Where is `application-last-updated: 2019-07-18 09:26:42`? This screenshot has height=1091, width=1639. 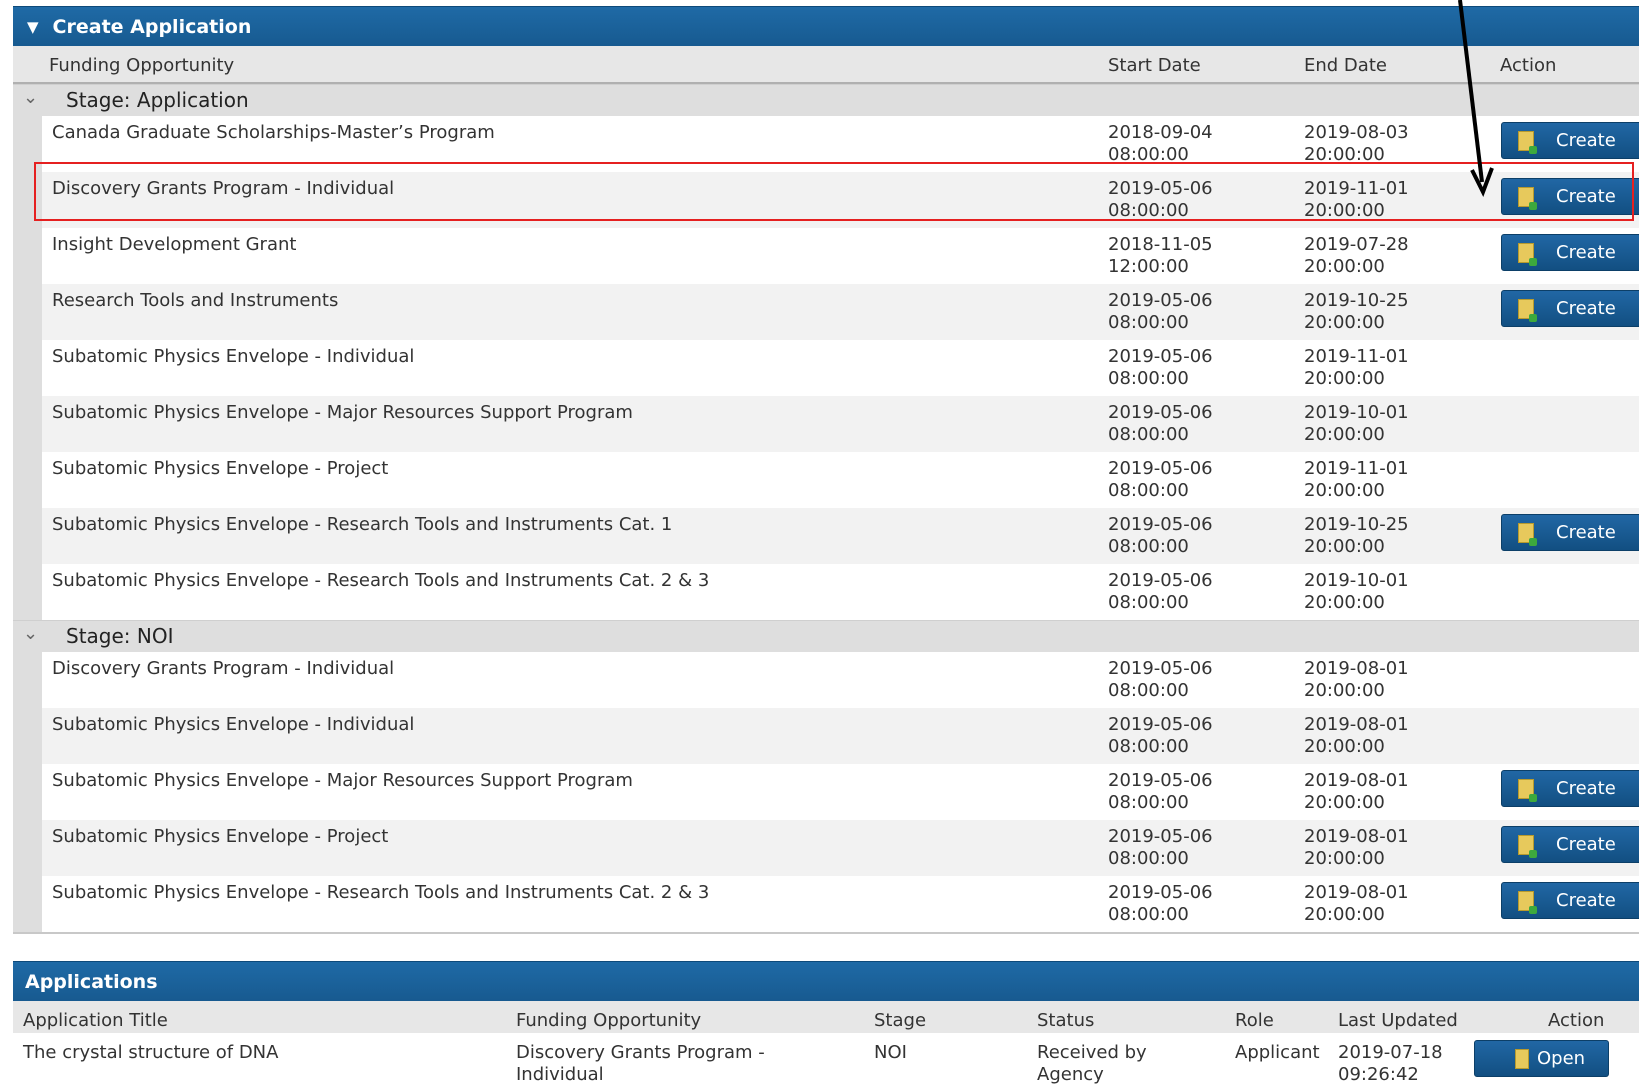 application-last-updated: 2019-07-18 09:26:42 is located at coordinates (1390, 1063).